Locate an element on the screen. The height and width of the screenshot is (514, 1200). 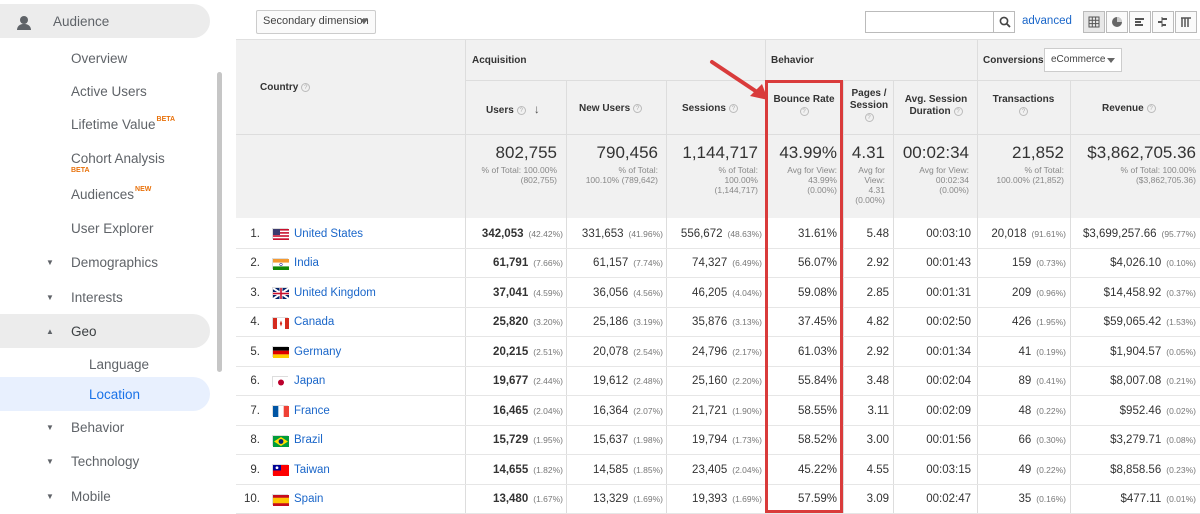
row-rank: 1. is located at coordinates (255, 233).